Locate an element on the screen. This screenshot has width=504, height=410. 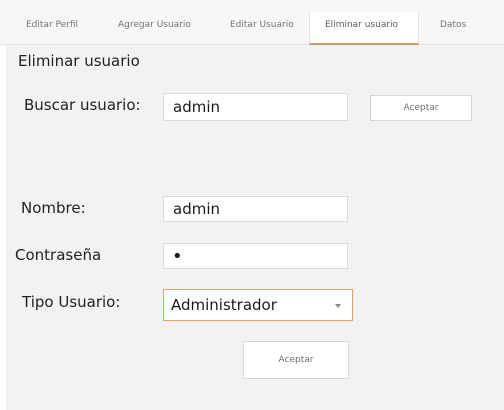
tab-agregar-usuario: Agregar Usuario is located at coordinates (154, 25).